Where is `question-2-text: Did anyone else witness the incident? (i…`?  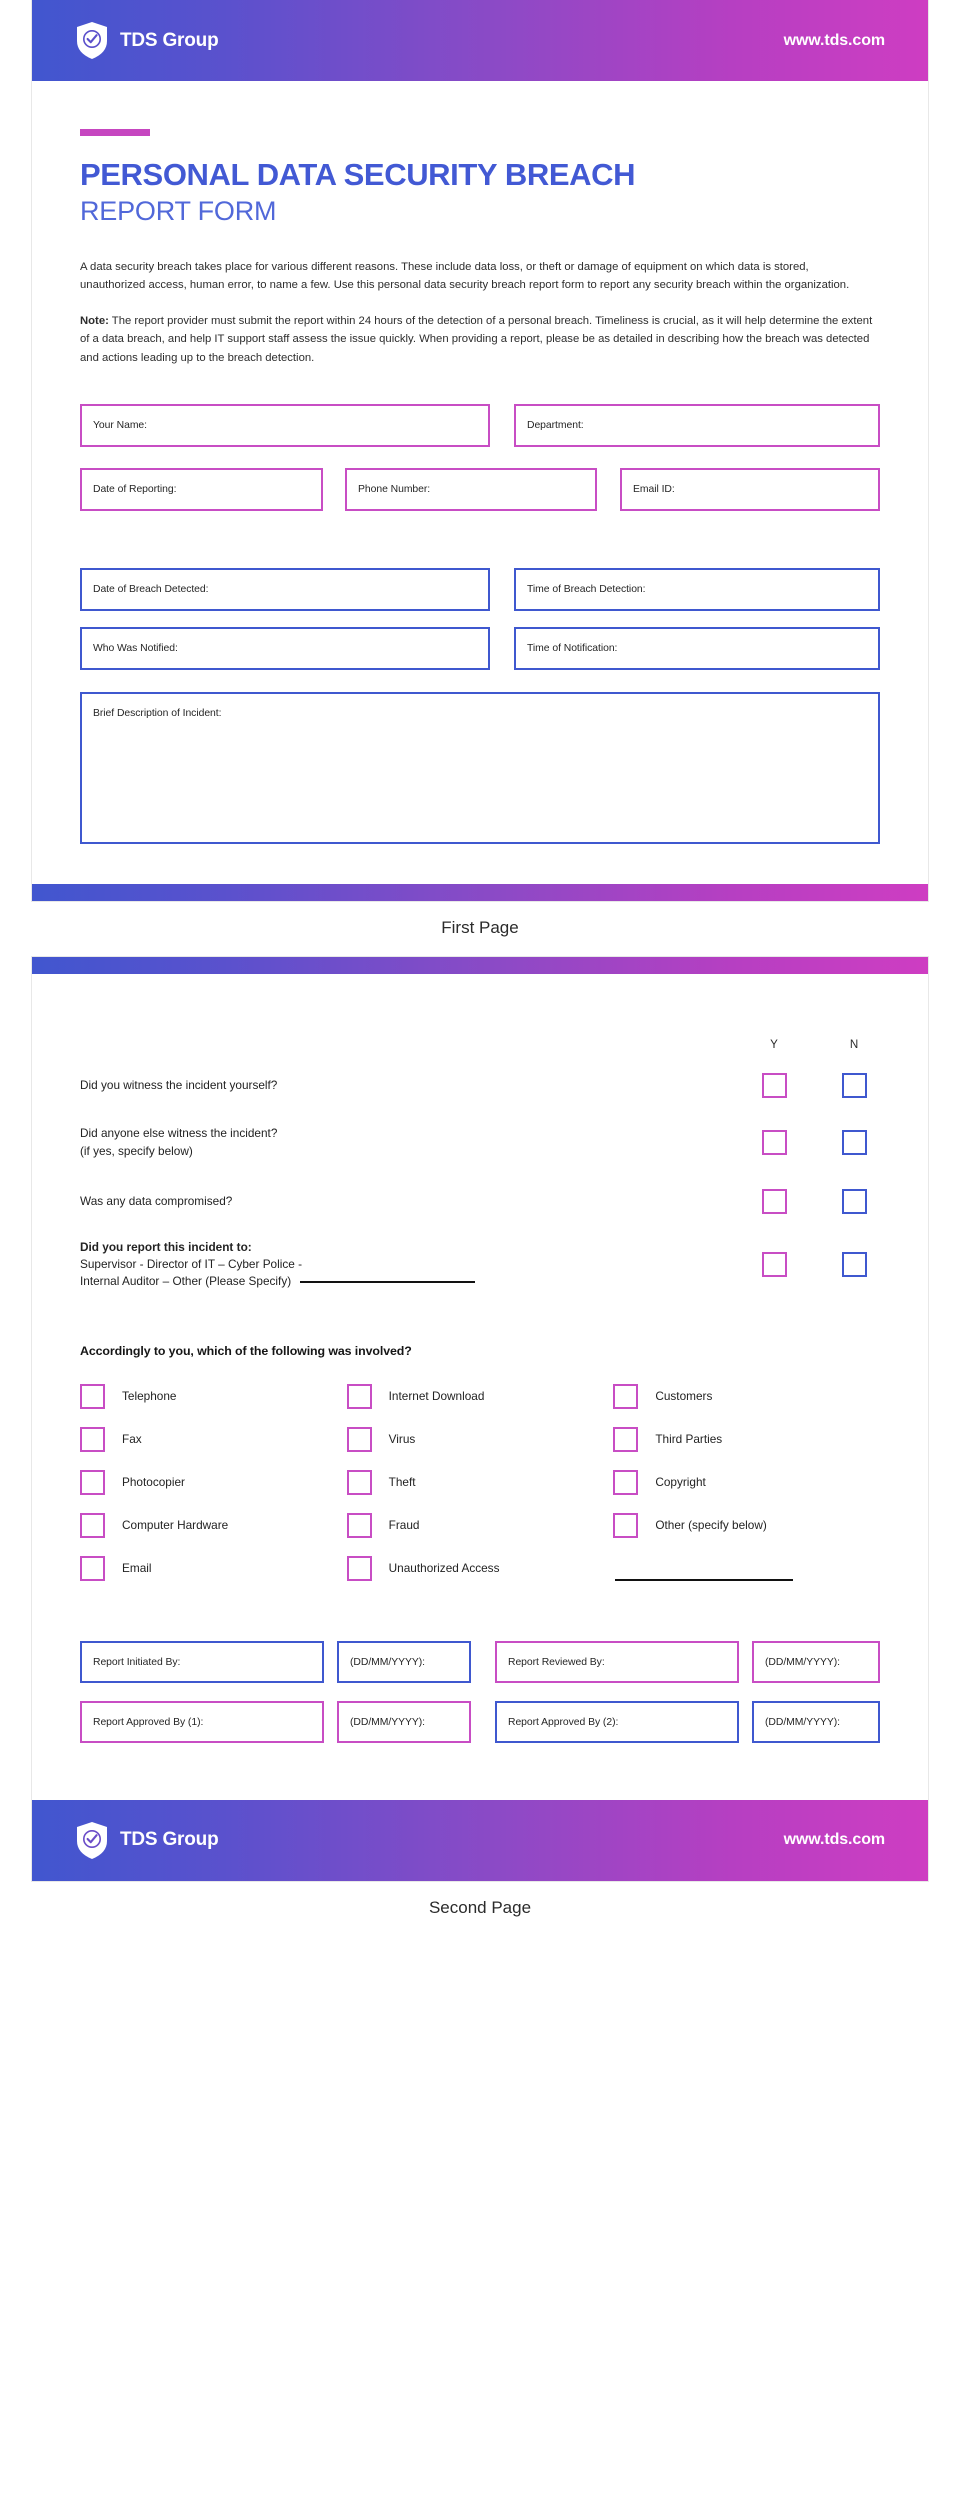 question-2-text: Did anyone else witness the incident? (i… is located at coordinates (414, 1142).